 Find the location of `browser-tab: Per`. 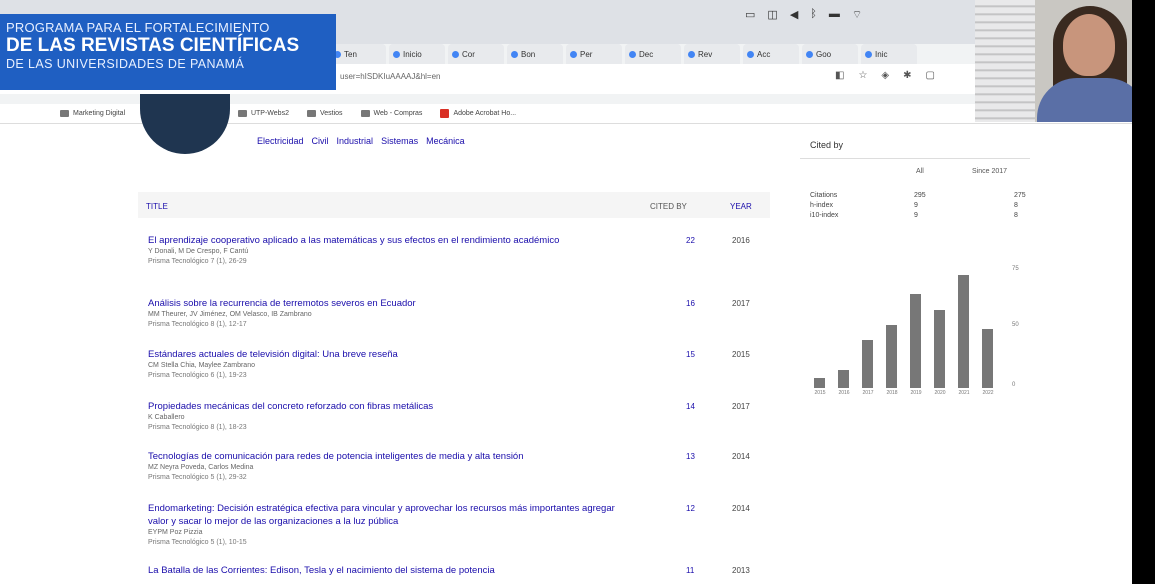

browser-tab: Per is located at coordinates (594, 54).